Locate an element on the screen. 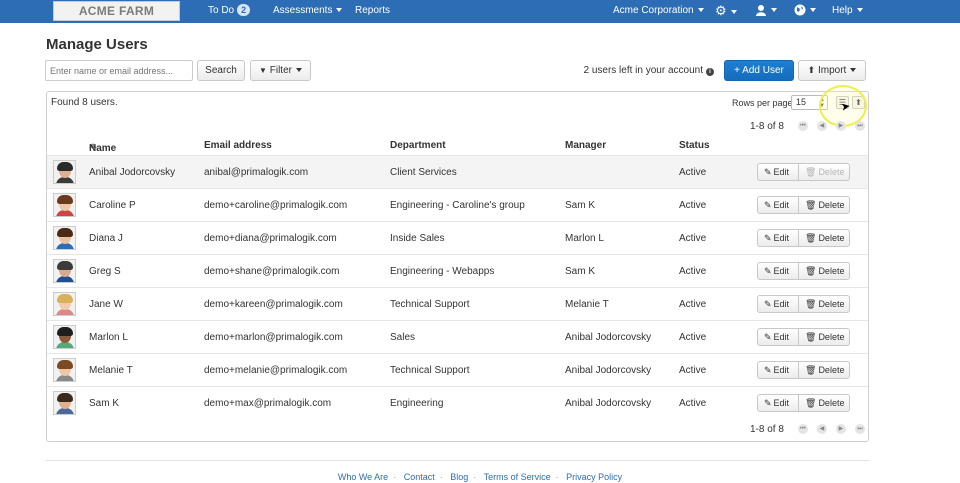 The width and height of the screenshot is (960, 483). header-department: Department is located at coordinates (418, 145).